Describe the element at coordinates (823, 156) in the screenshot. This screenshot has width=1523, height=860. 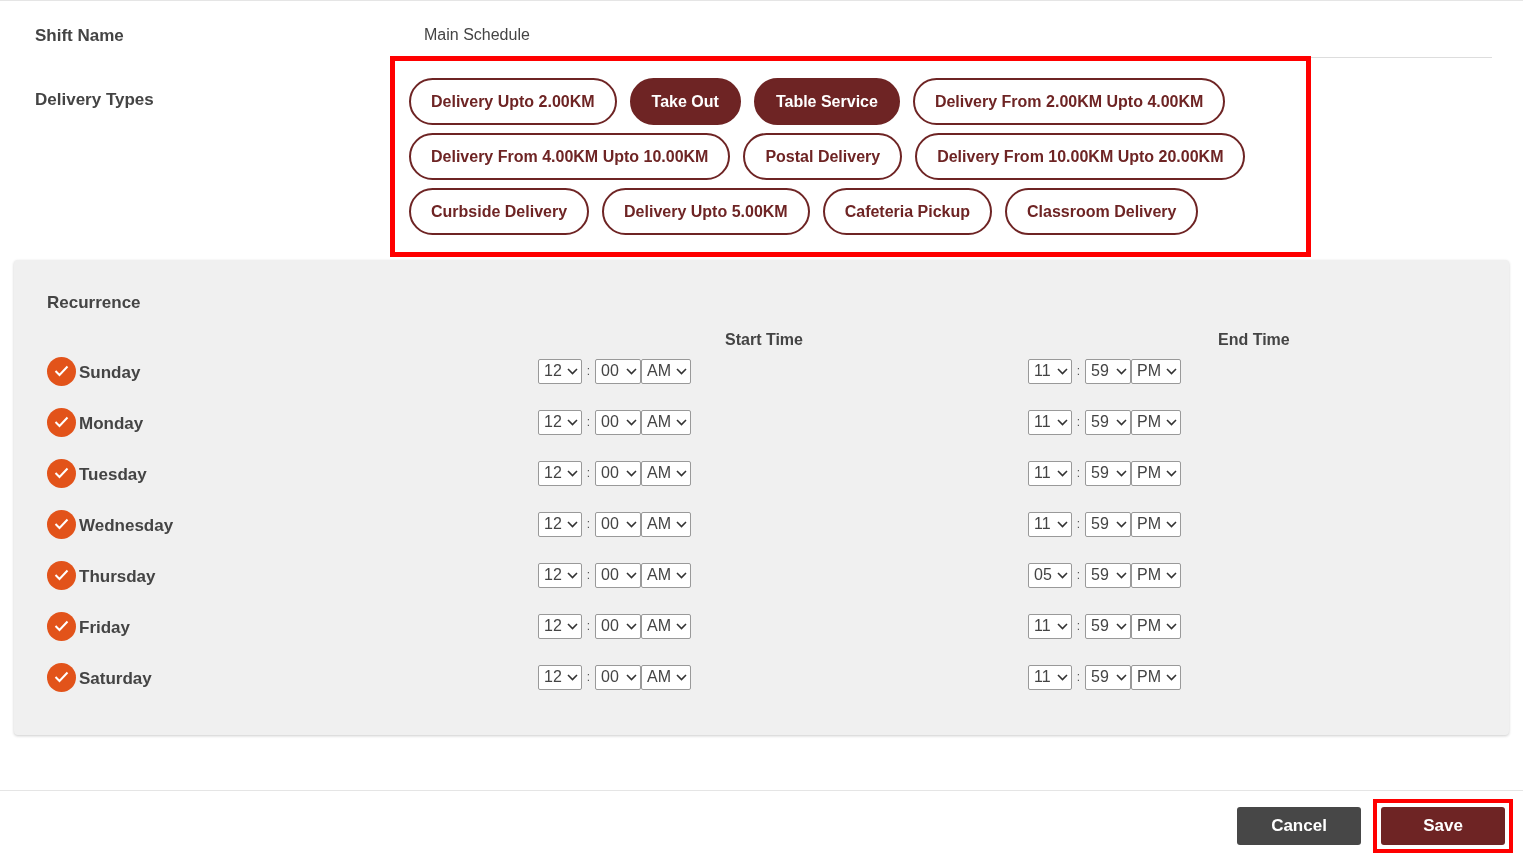
I see `delivery-type-chip: Postal Delivery` at that location.